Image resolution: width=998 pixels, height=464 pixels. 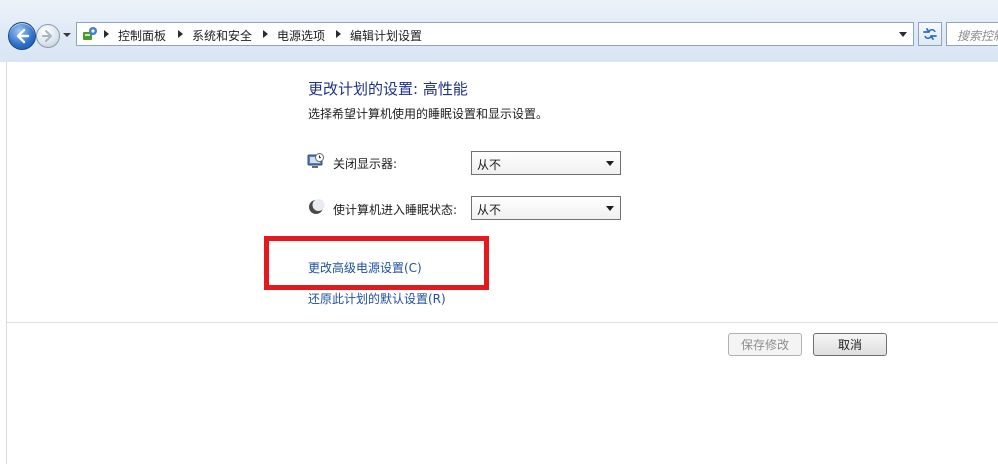 I want to click on cancel-button: 取消, so click(x=850, y=344).